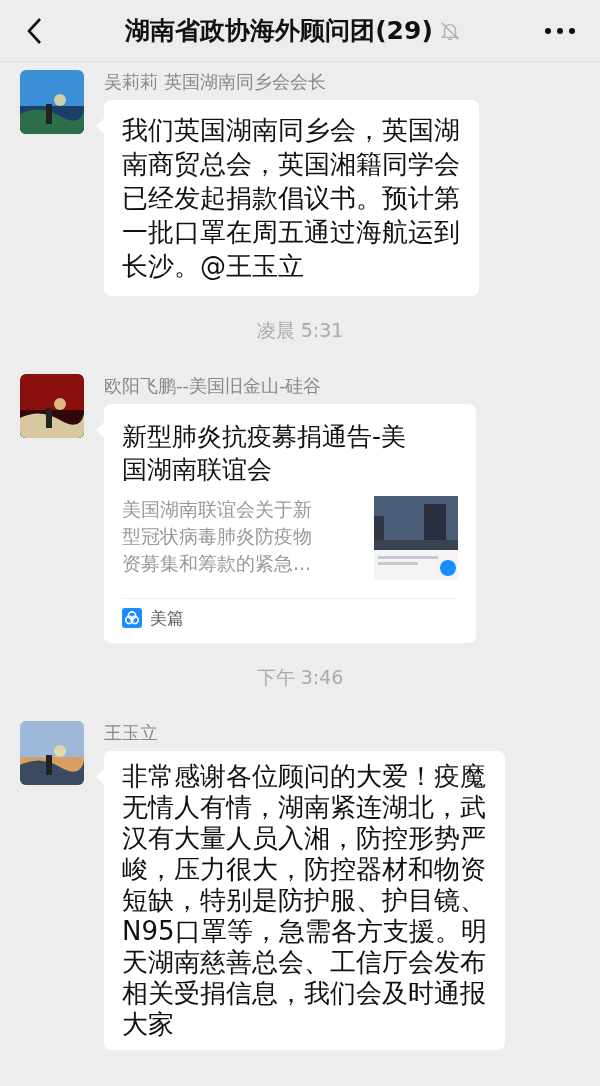 The width and height of the screenshot is (600, 1086). I want to click on sender-name: 吴莉莉 英国湖南同乡会会长, so click(215, 82).